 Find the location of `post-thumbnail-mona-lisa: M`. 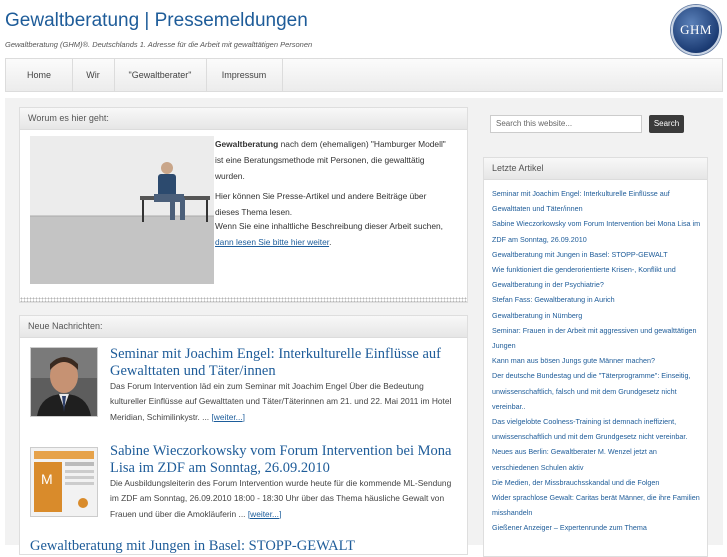

post-thumbnail-mona-lisa: M is located at coordinates (64, 482).